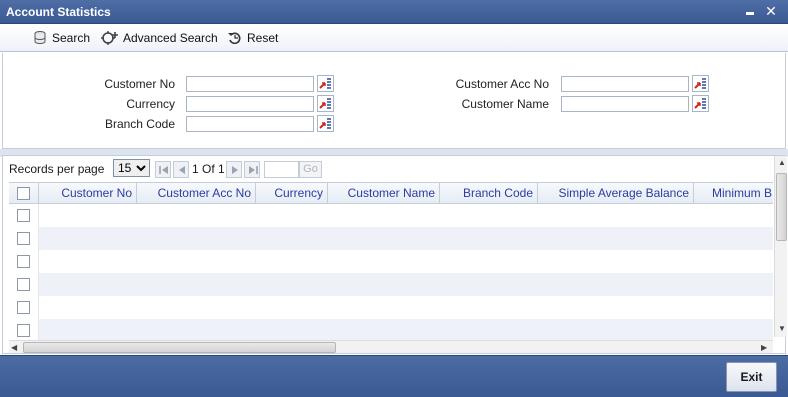 The width and height of the screenshot is (788, 397). I want to click on go-to-page-input, so click(281, 169).